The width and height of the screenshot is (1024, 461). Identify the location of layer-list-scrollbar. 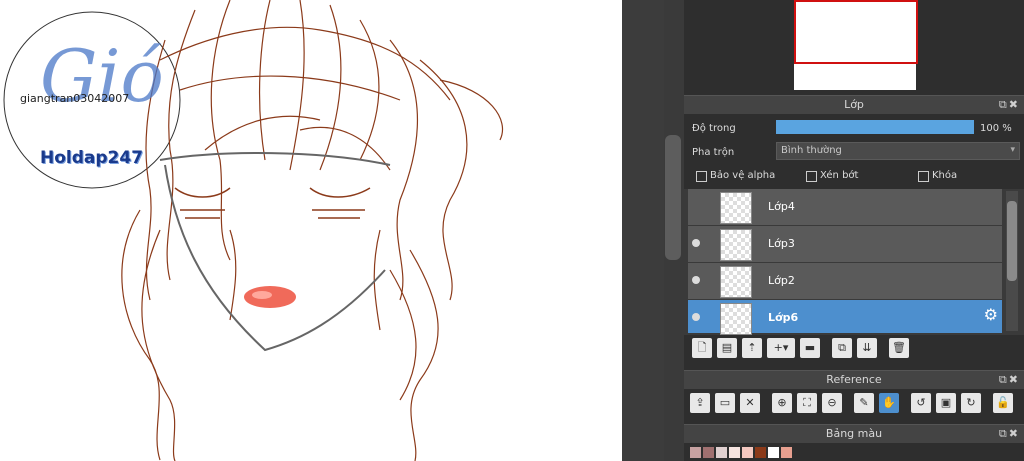
(1012, 261).